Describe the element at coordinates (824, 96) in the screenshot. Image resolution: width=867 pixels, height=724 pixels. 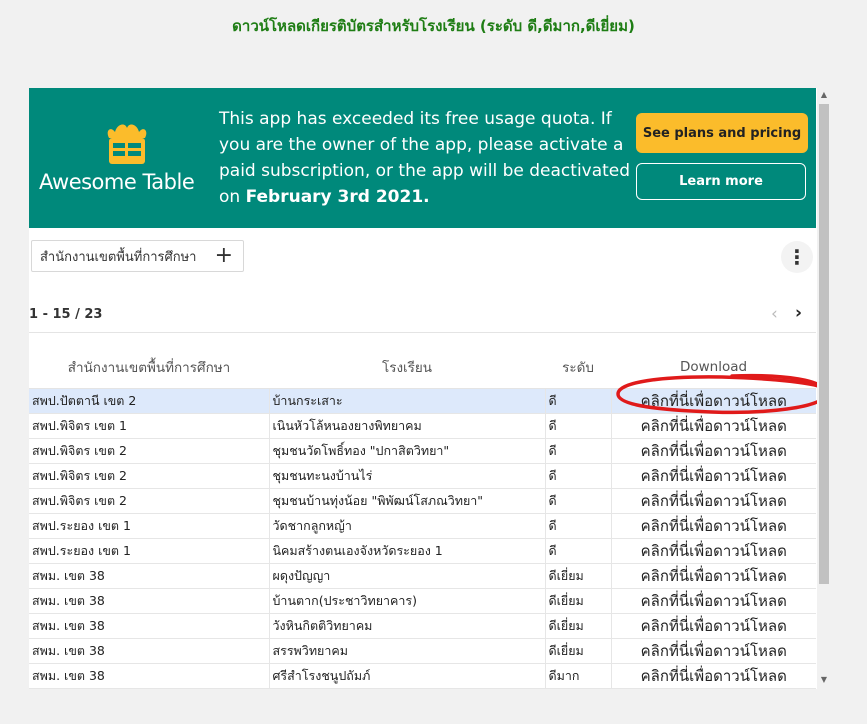
I see `scroll-up-icon: ▲` at that location.